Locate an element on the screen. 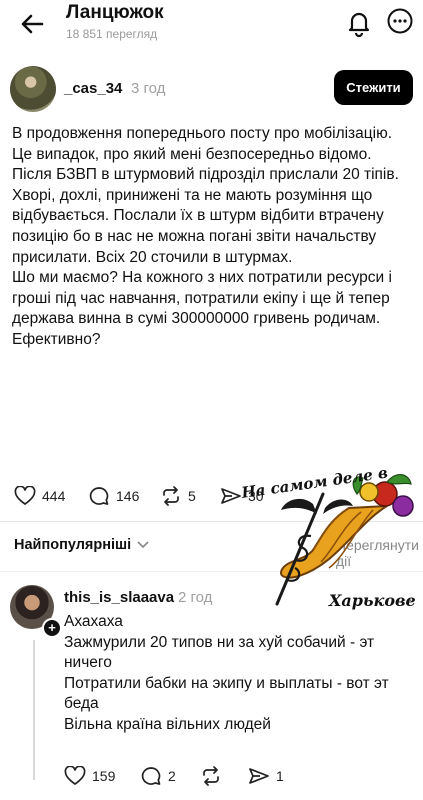  comment-button: 146 is located at coordinates (113, 496).